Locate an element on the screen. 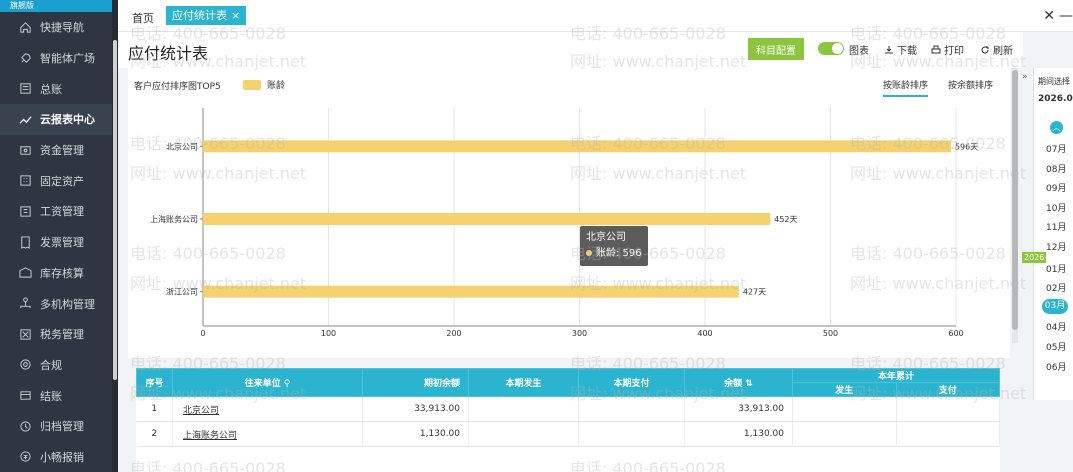 The image size is (1073, 472). table-row: 2 上海账务公司 1,130.00 1,130.00 is located at coordinates (568, 434).